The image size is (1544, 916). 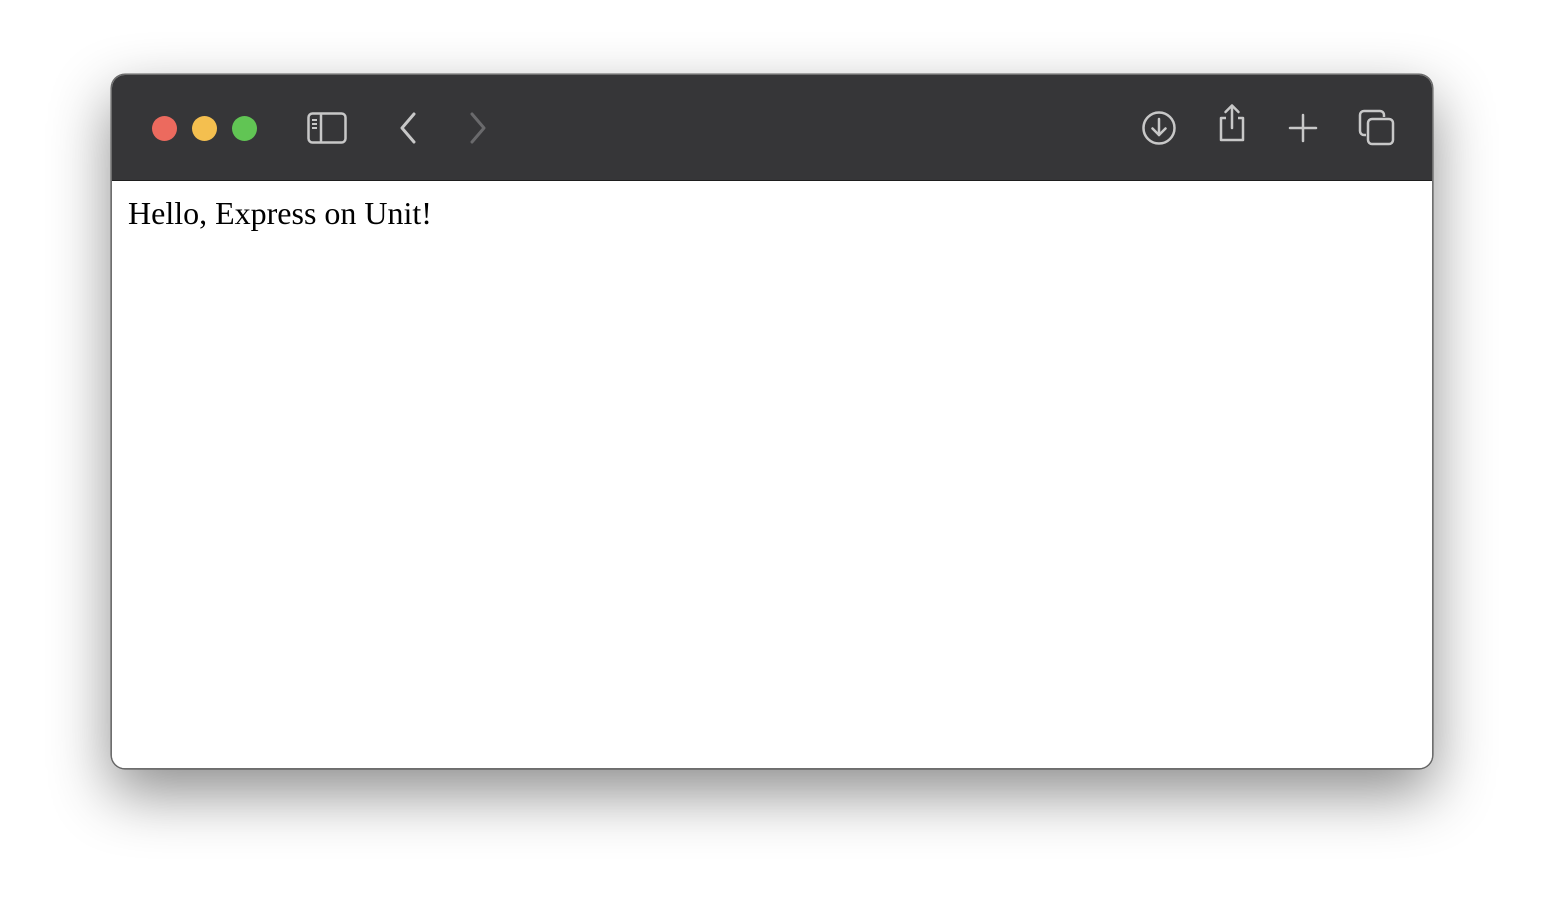 I want to click on minimize-window-button, so click(x=204, y=128).